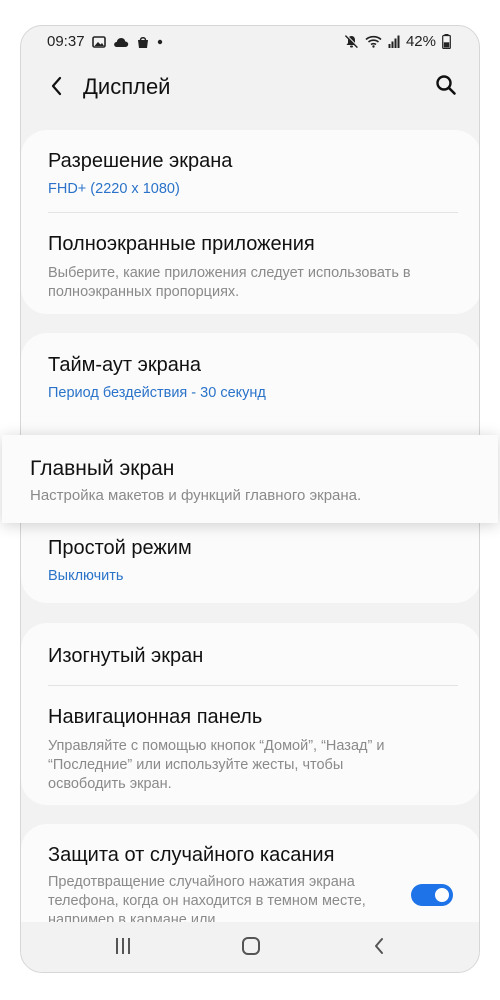 This screenshot has height=1000, width=500. I want to click on recents-button, so click(123, 948).